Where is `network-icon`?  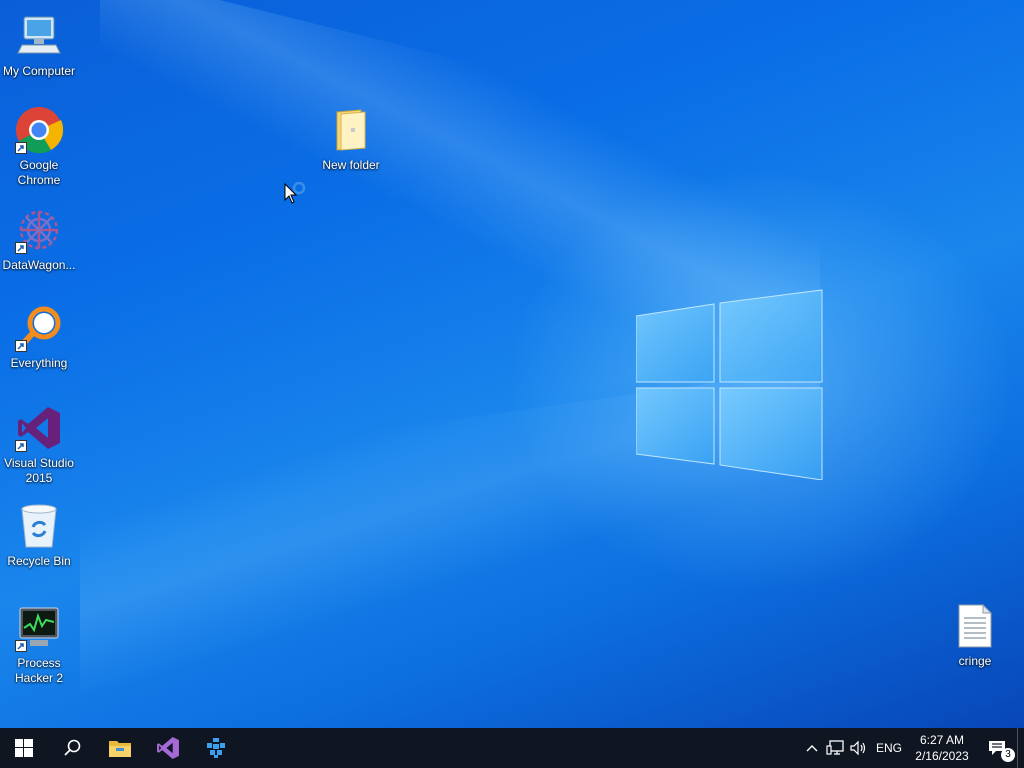
network-icon is located at coordinates (835, 747).